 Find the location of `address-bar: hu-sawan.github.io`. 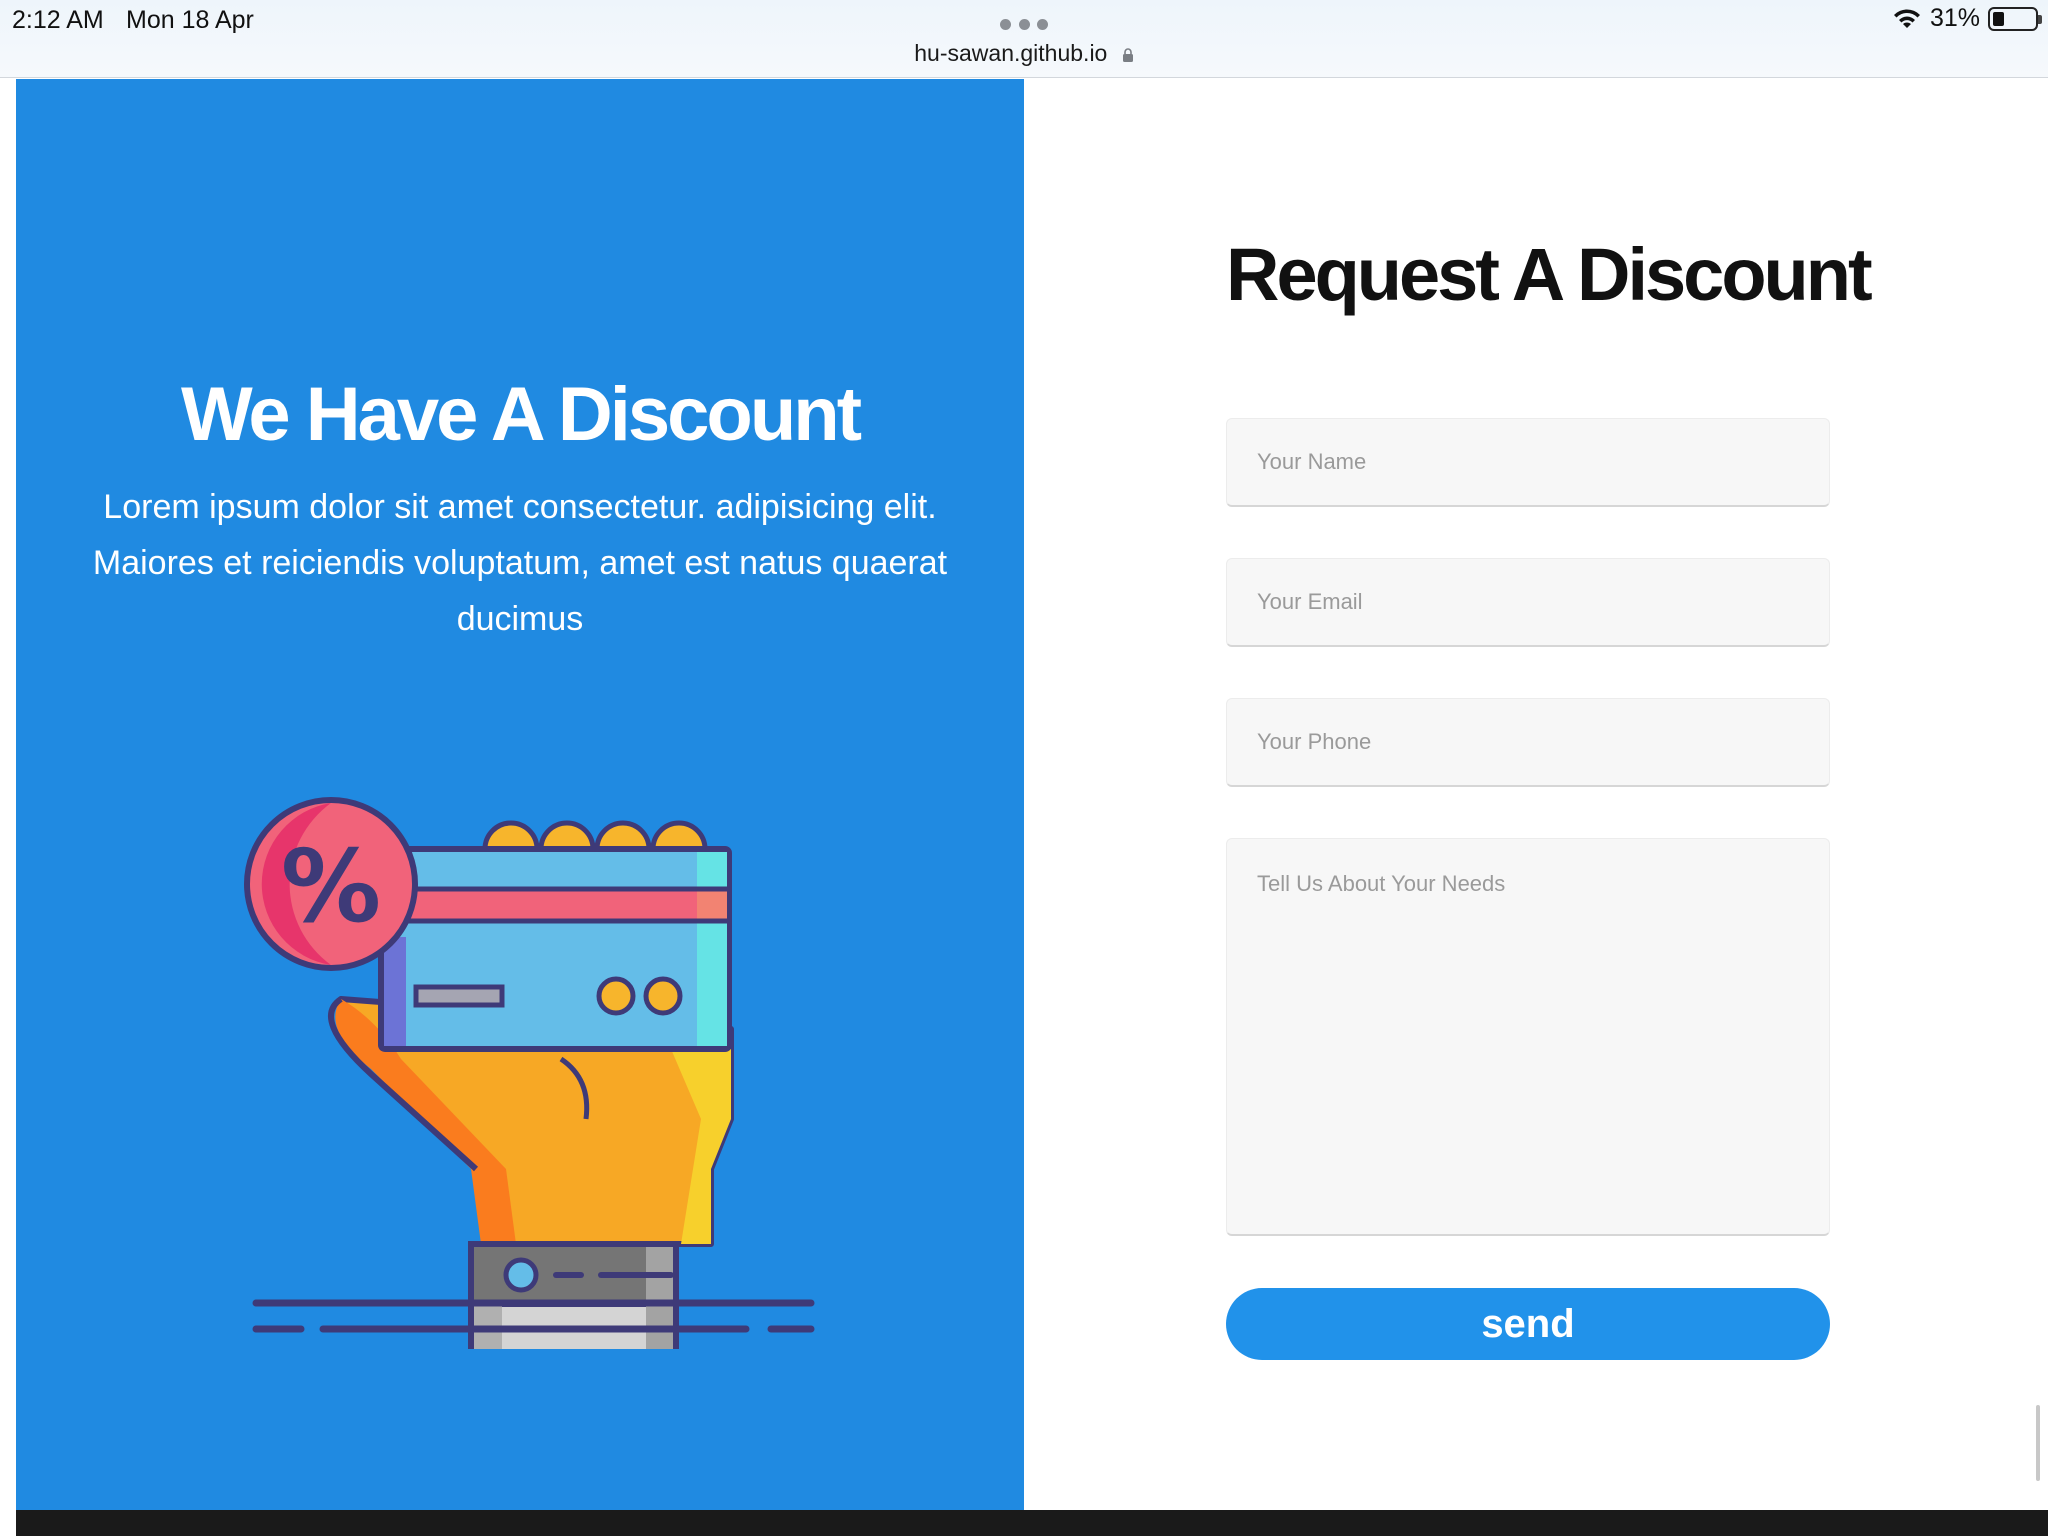

address-bar: hu-sawan.github.io is located at coordinates (1024, 53).